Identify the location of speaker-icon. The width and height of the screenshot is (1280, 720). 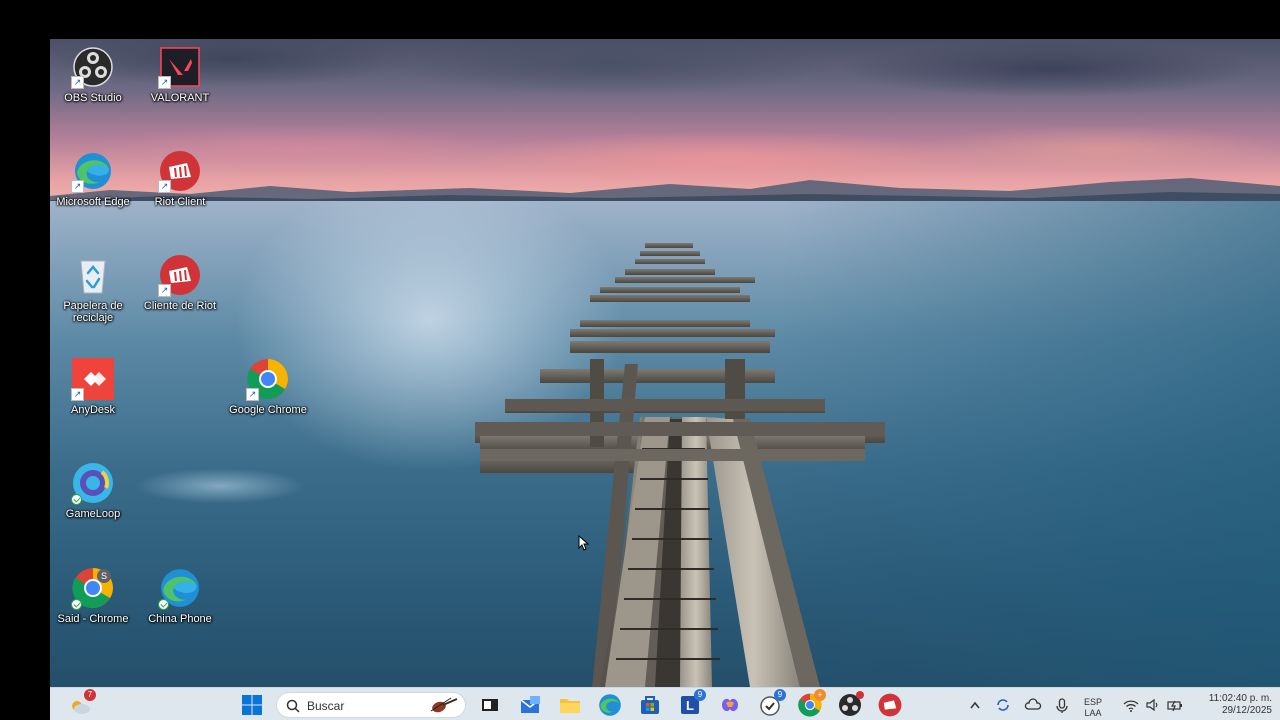
(1152, 705).